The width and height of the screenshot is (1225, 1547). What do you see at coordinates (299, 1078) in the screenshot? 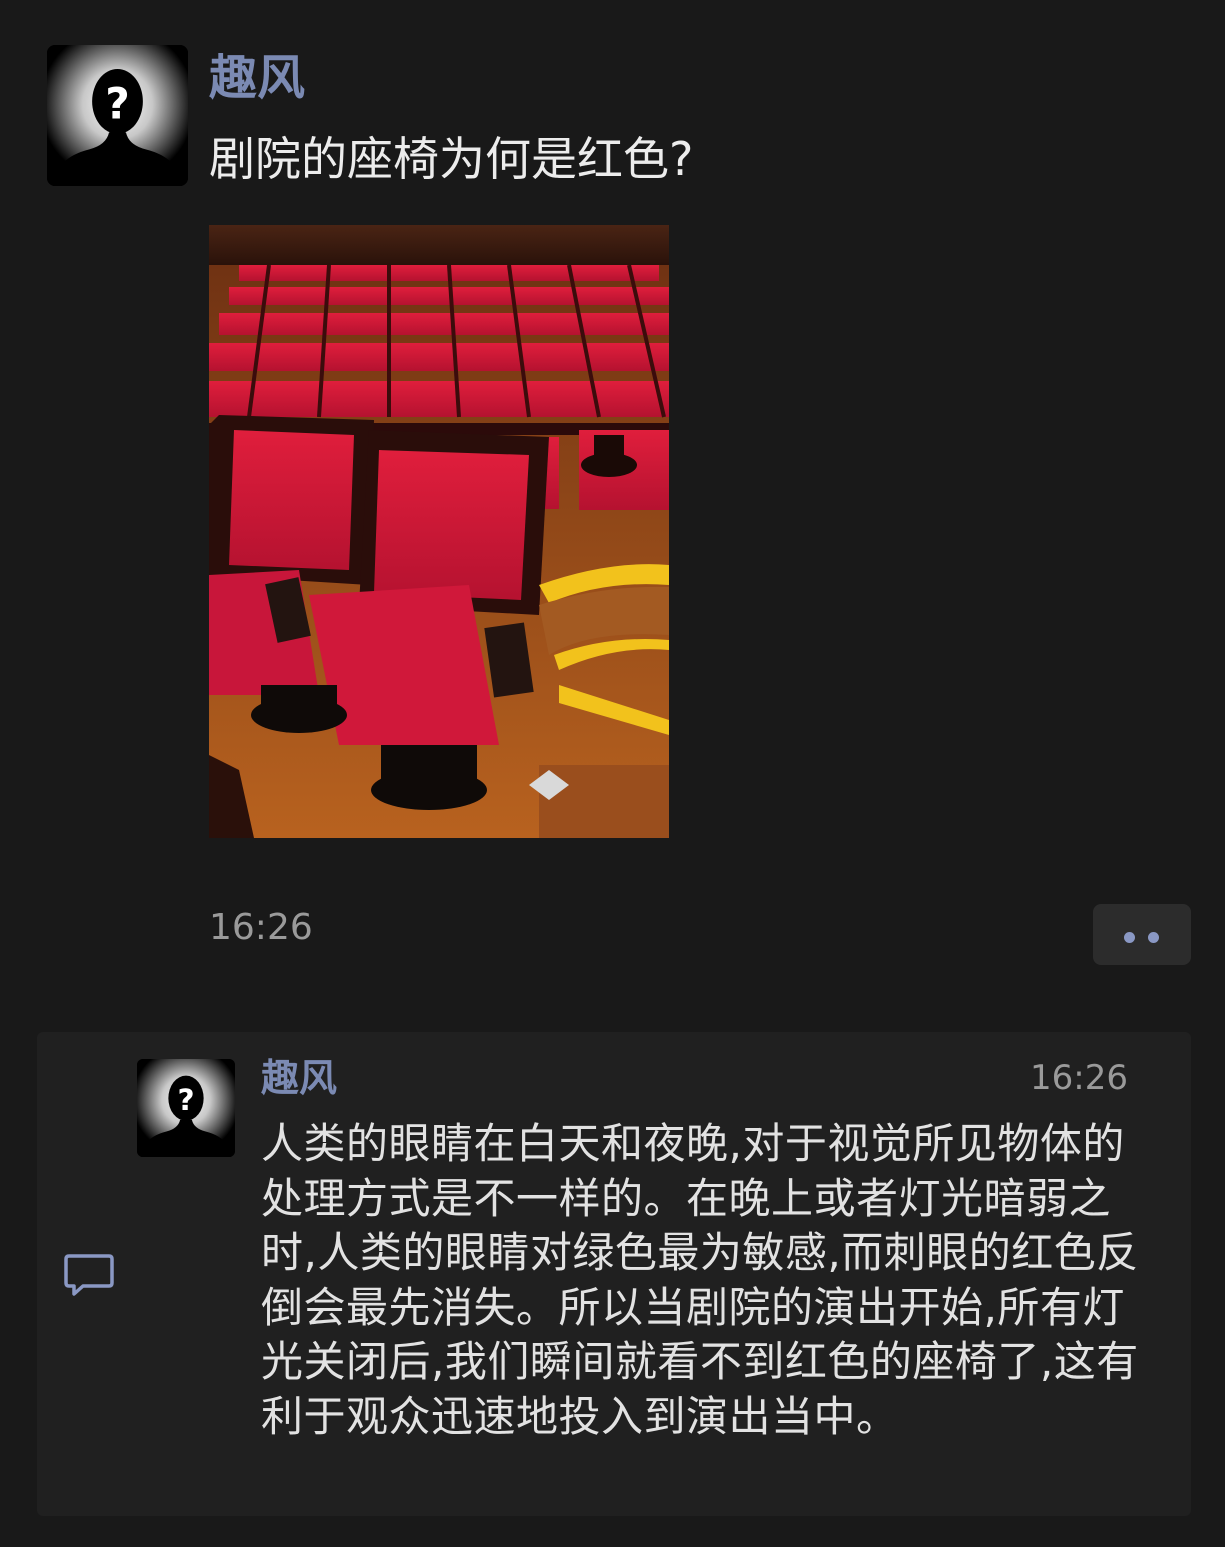
I see `comment-author-name: 趣风` at bounding box center [299, 1078].